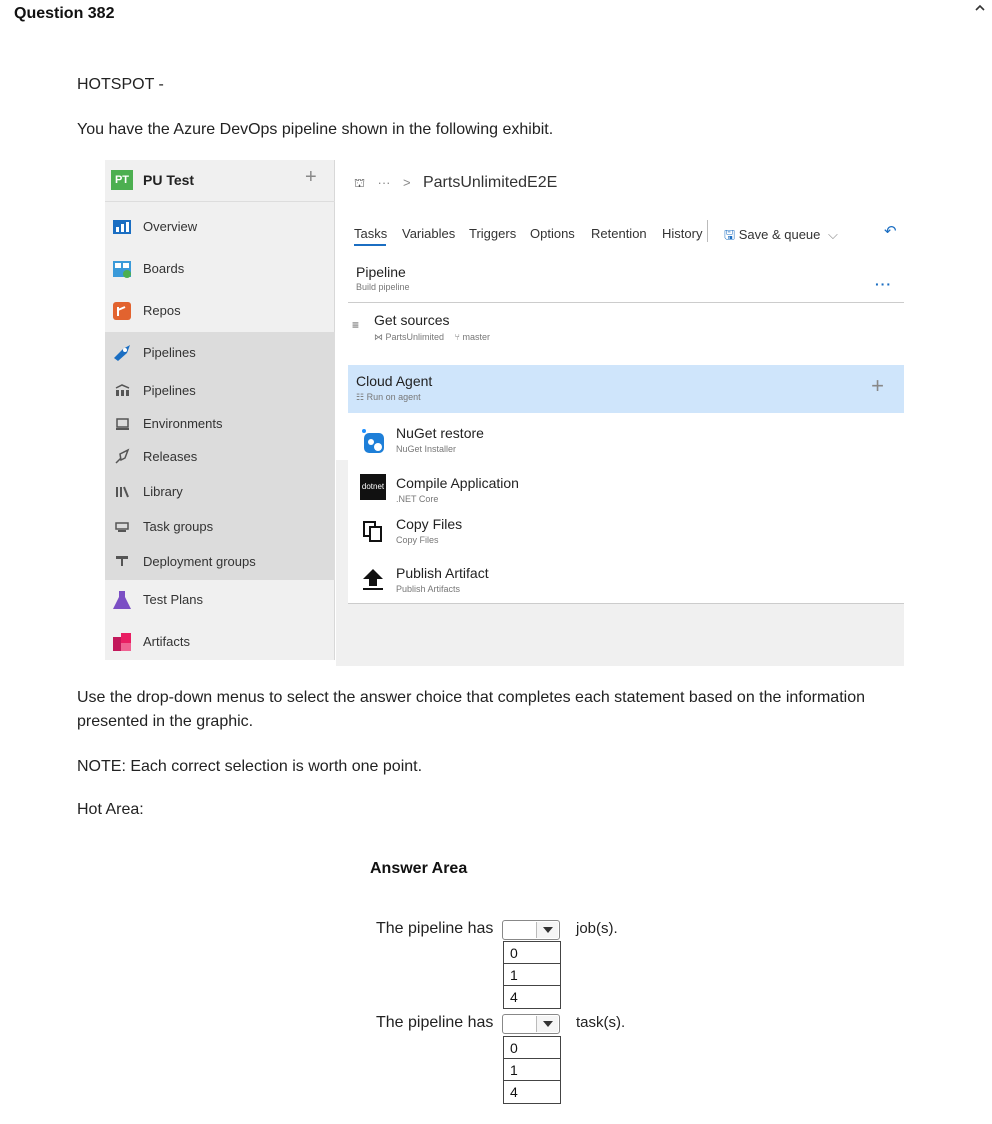 This screenshot has width=992, height=1124. Describe the element at coordinates (490, 182) in the screenshot. I see `pipeline-name: PartsUnlimitedE2E` at that location.